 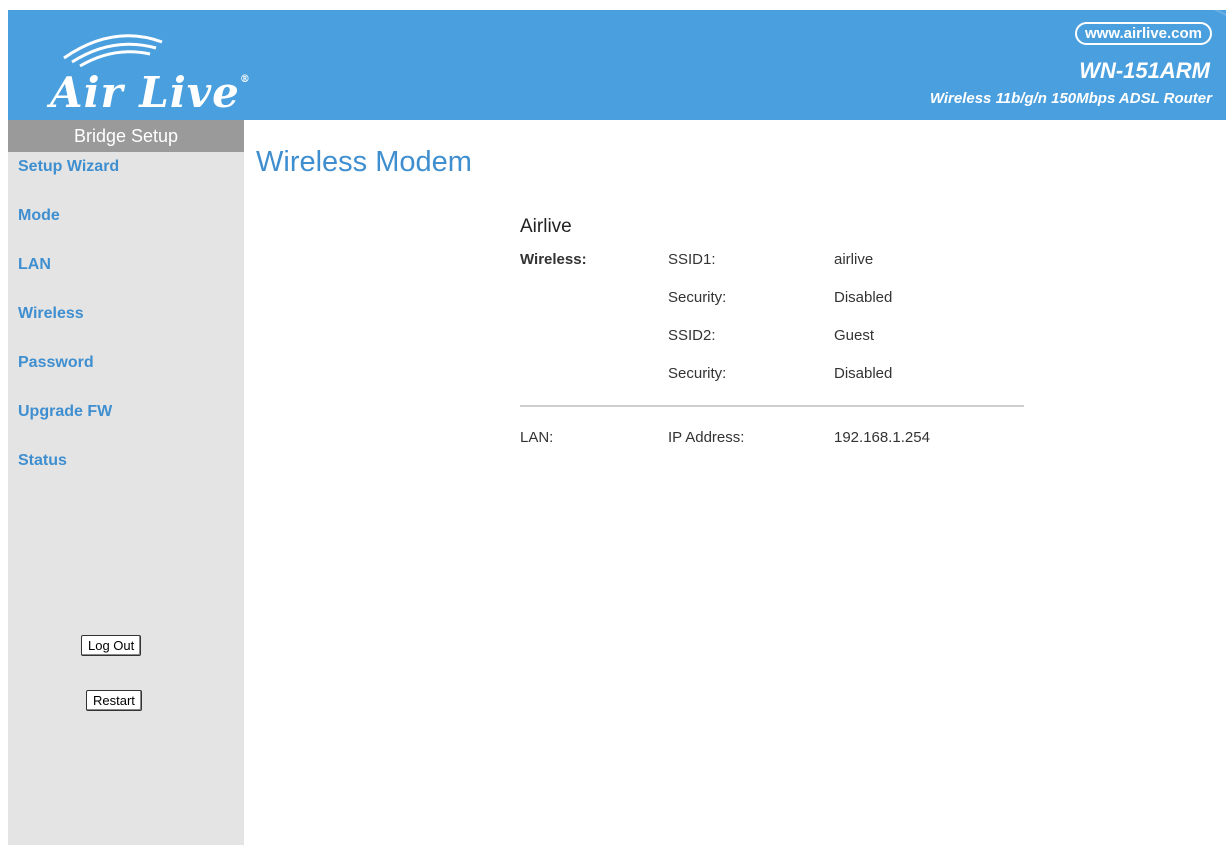 I want to click on sidebar-item-password: Password, so click(x=126, y=372).